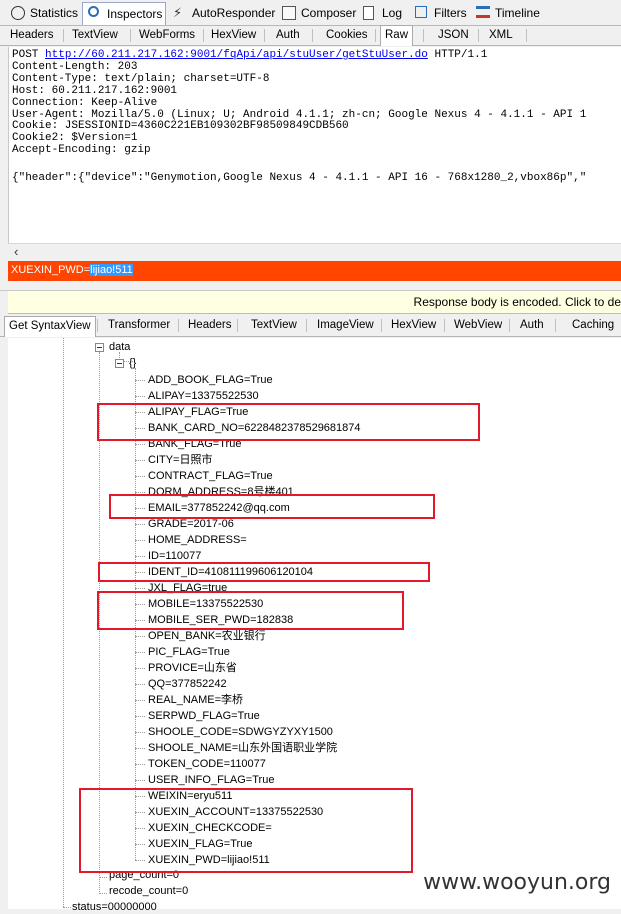  I want to click on horizontal-scrollbar: ‹, so click(314, 252).